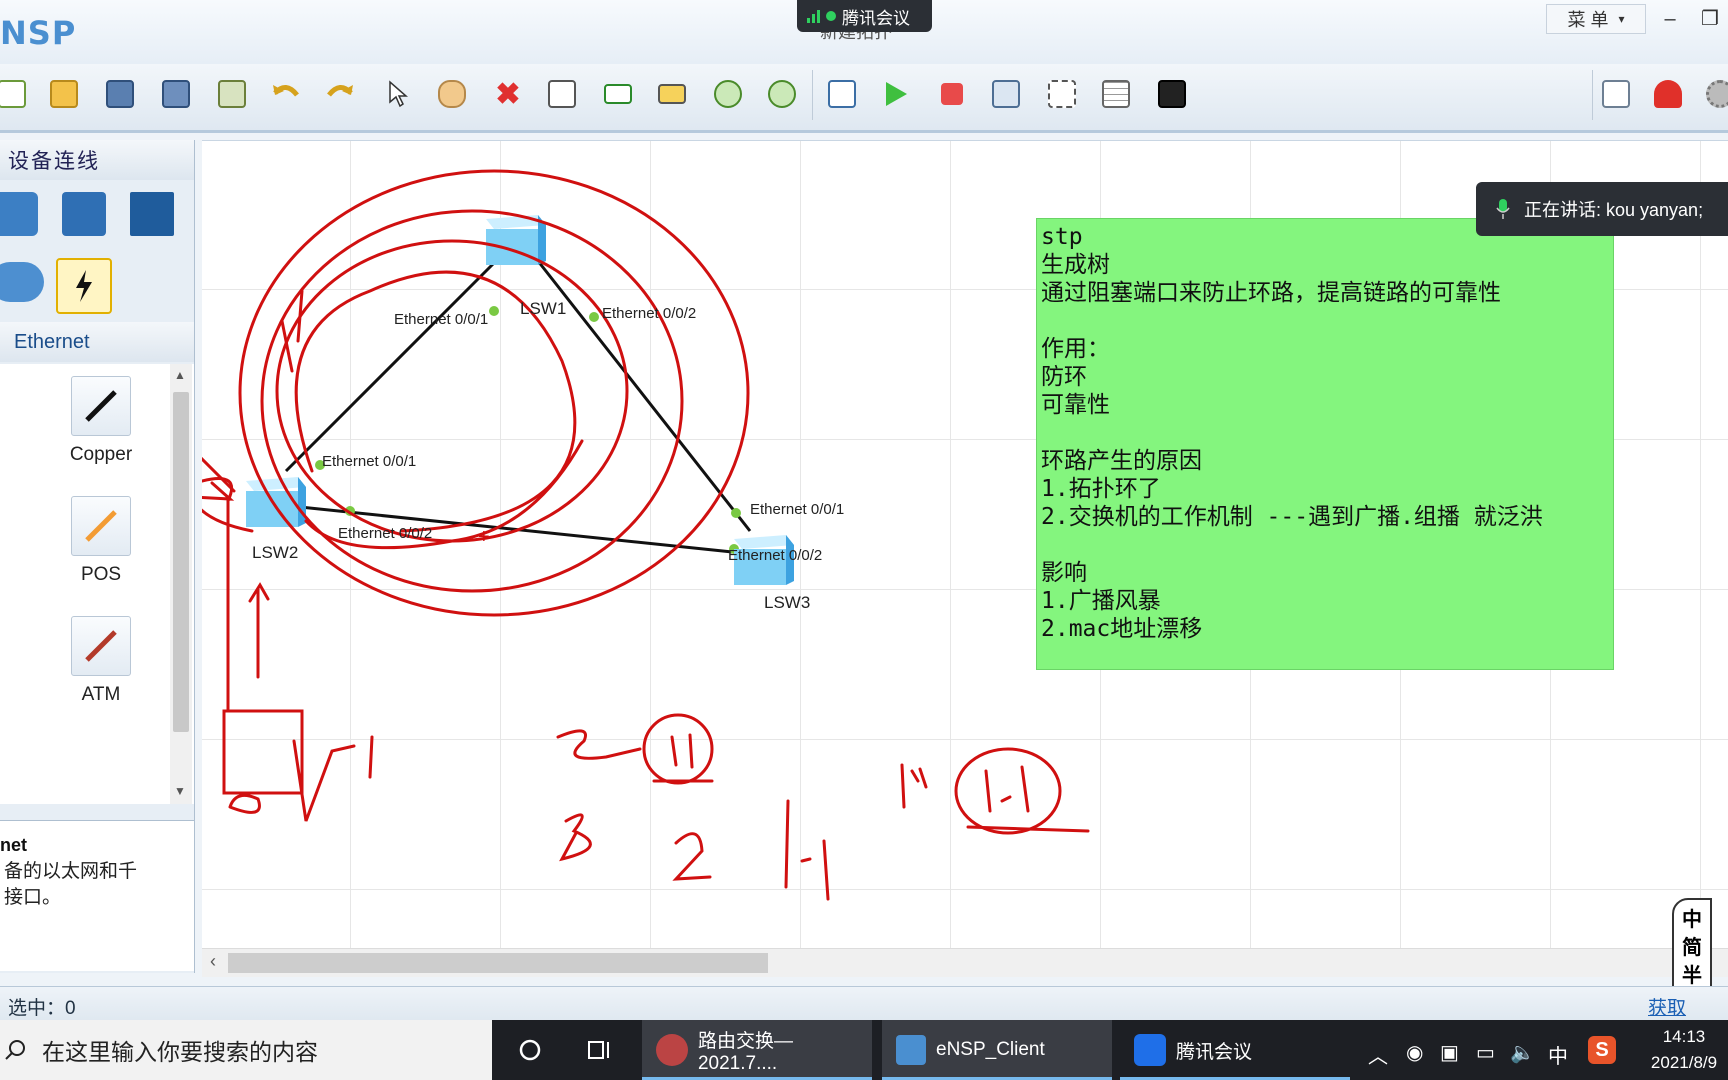 This screenshot has width=1728, height=1080. I want to click on device-label-lsw1: LSW1, so click(543, 308).